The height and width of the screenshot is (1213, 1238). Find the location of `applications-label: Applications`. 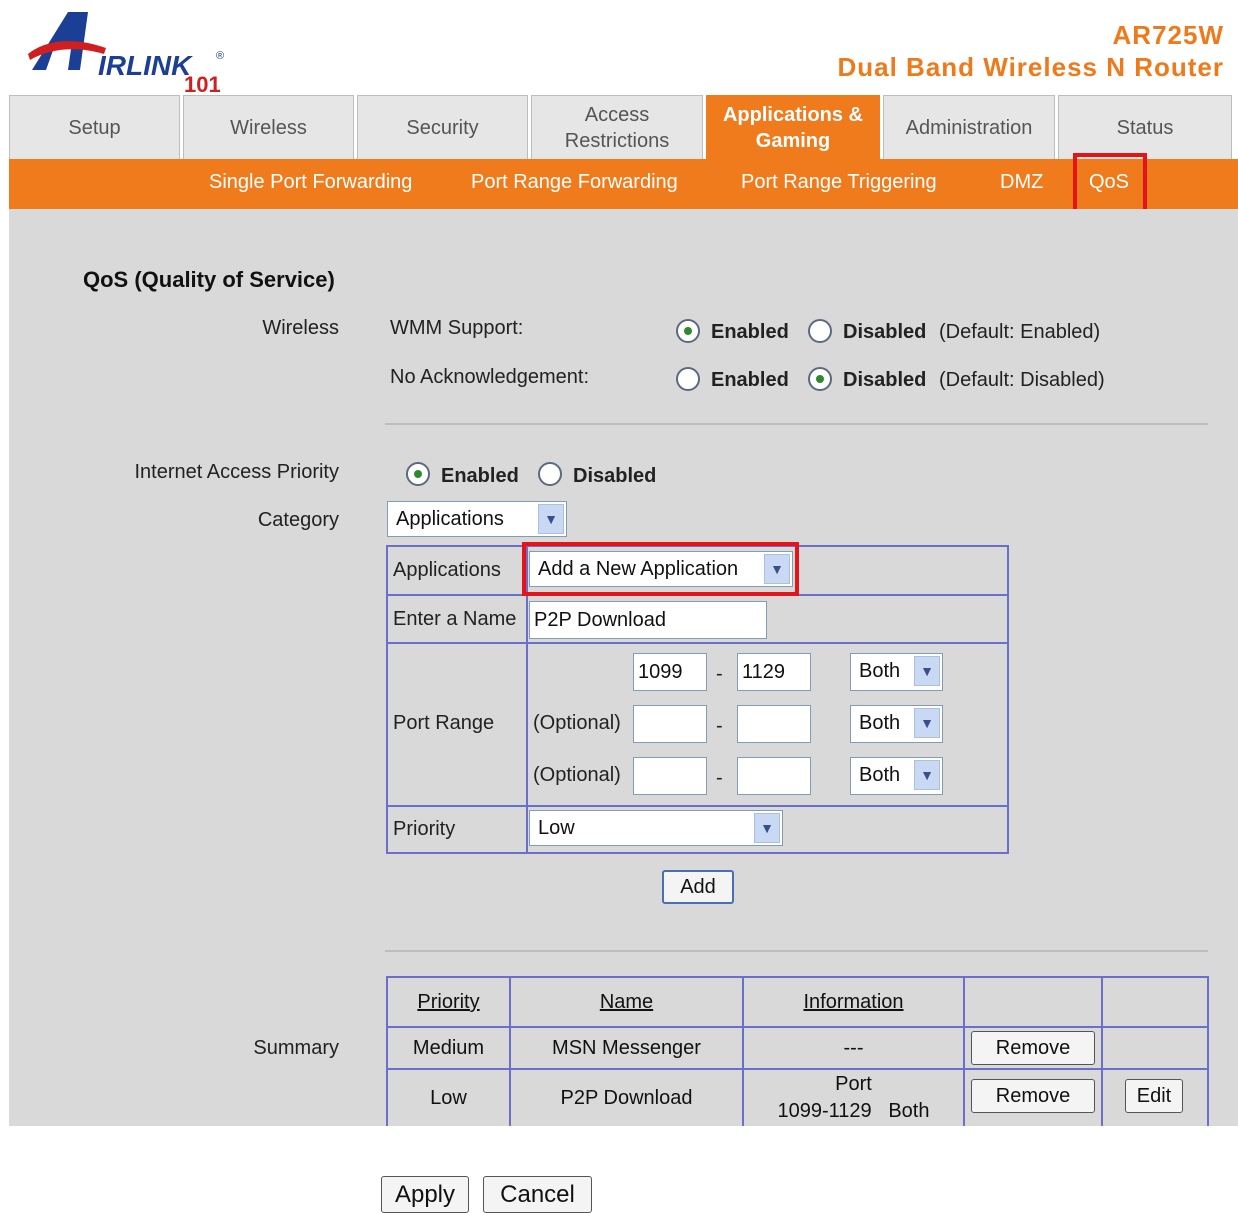

applications-label: Applications is located at coordinates (447, 570).